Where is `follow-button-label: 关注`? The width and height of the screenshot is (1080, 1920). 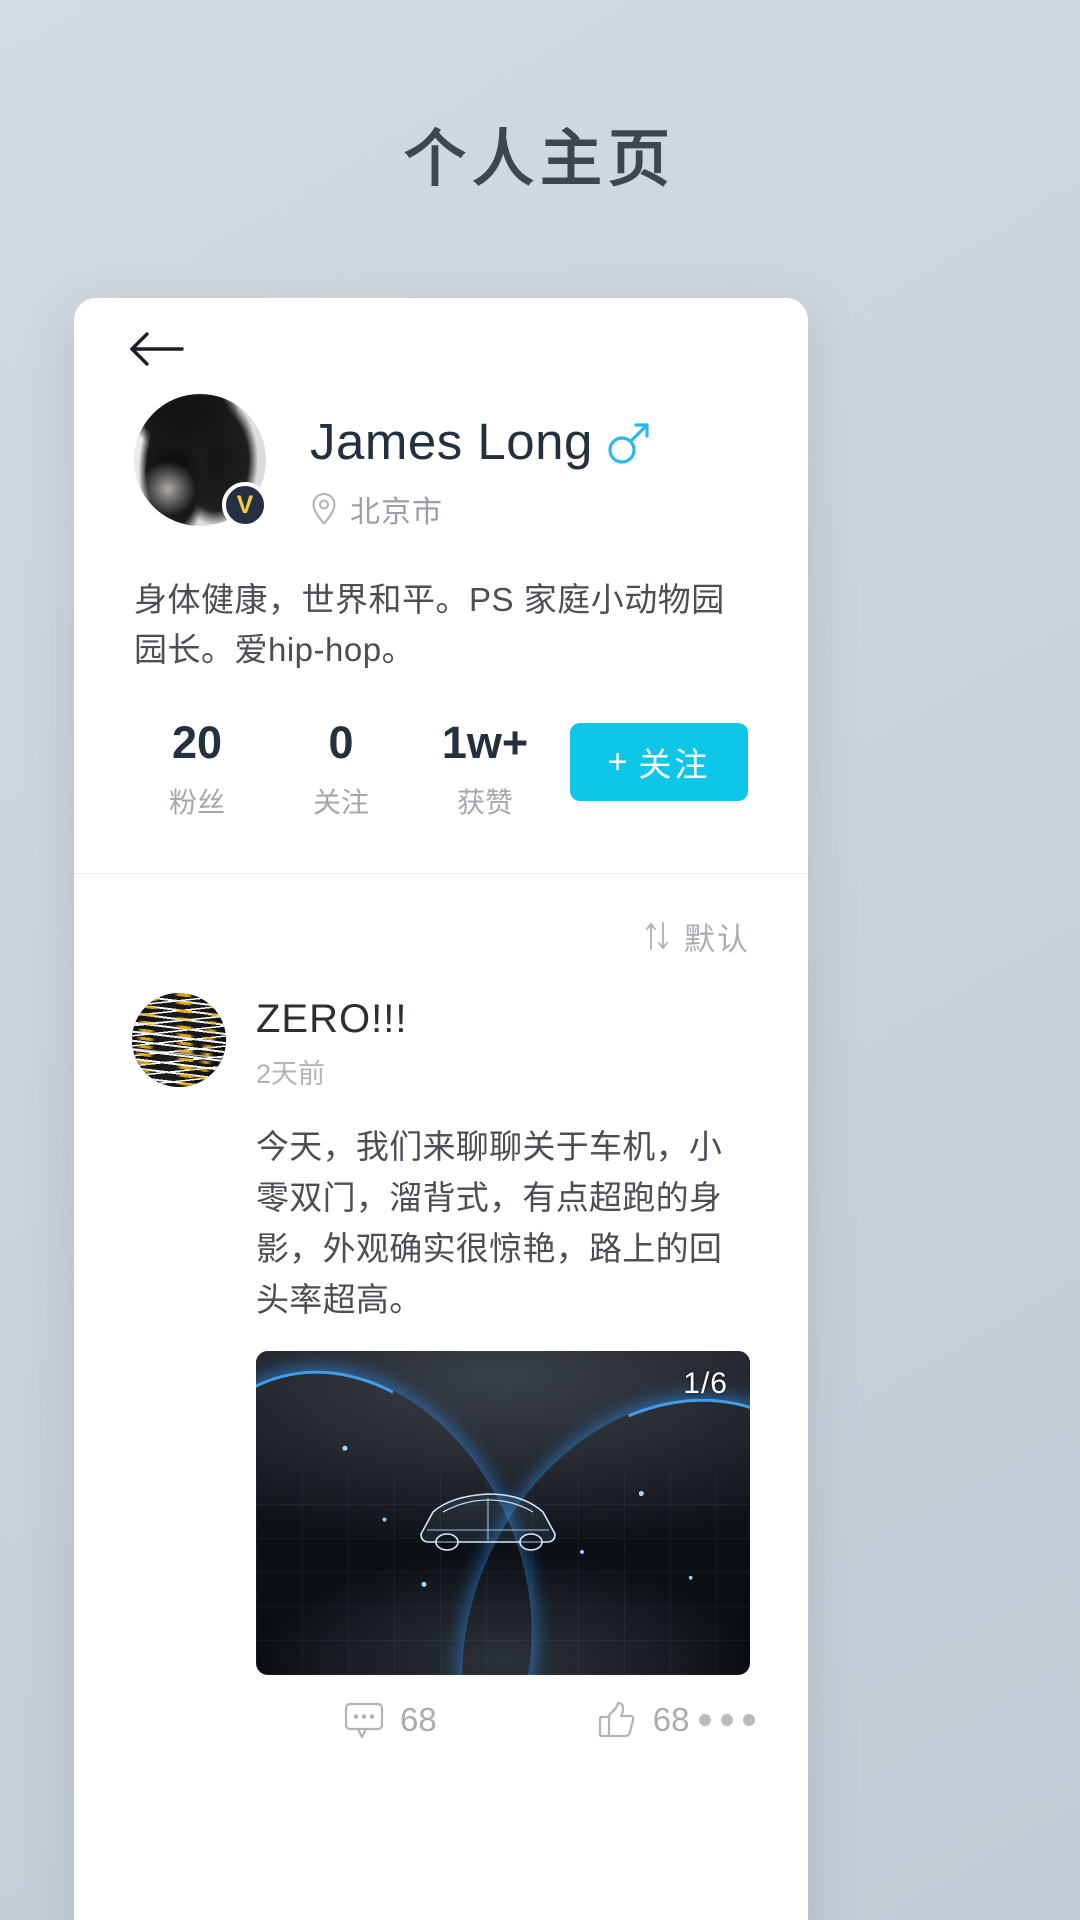
follow-button-label: 关注 is located at coordinates (674, 765).